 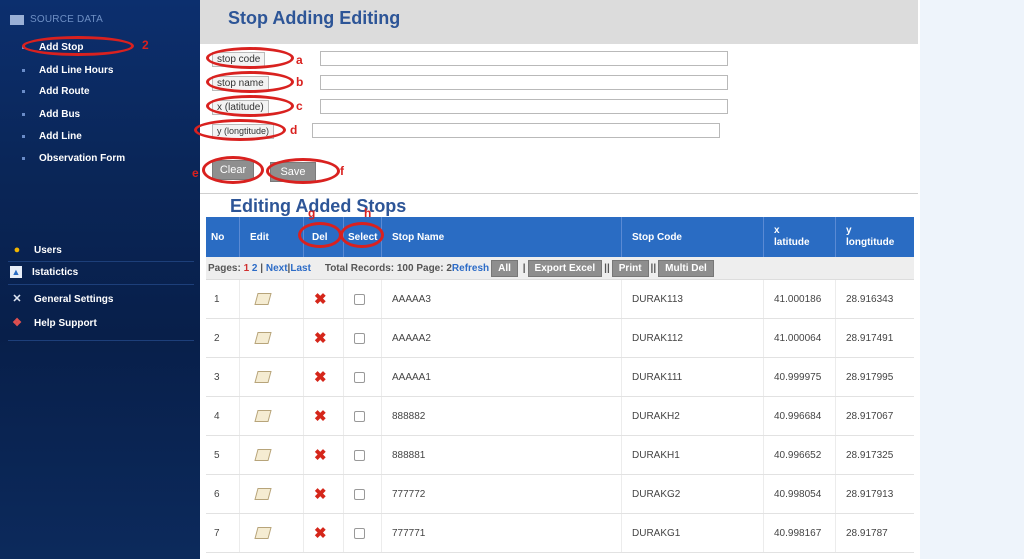 I want to click on last-link: Last, so click(x=300, y=268).